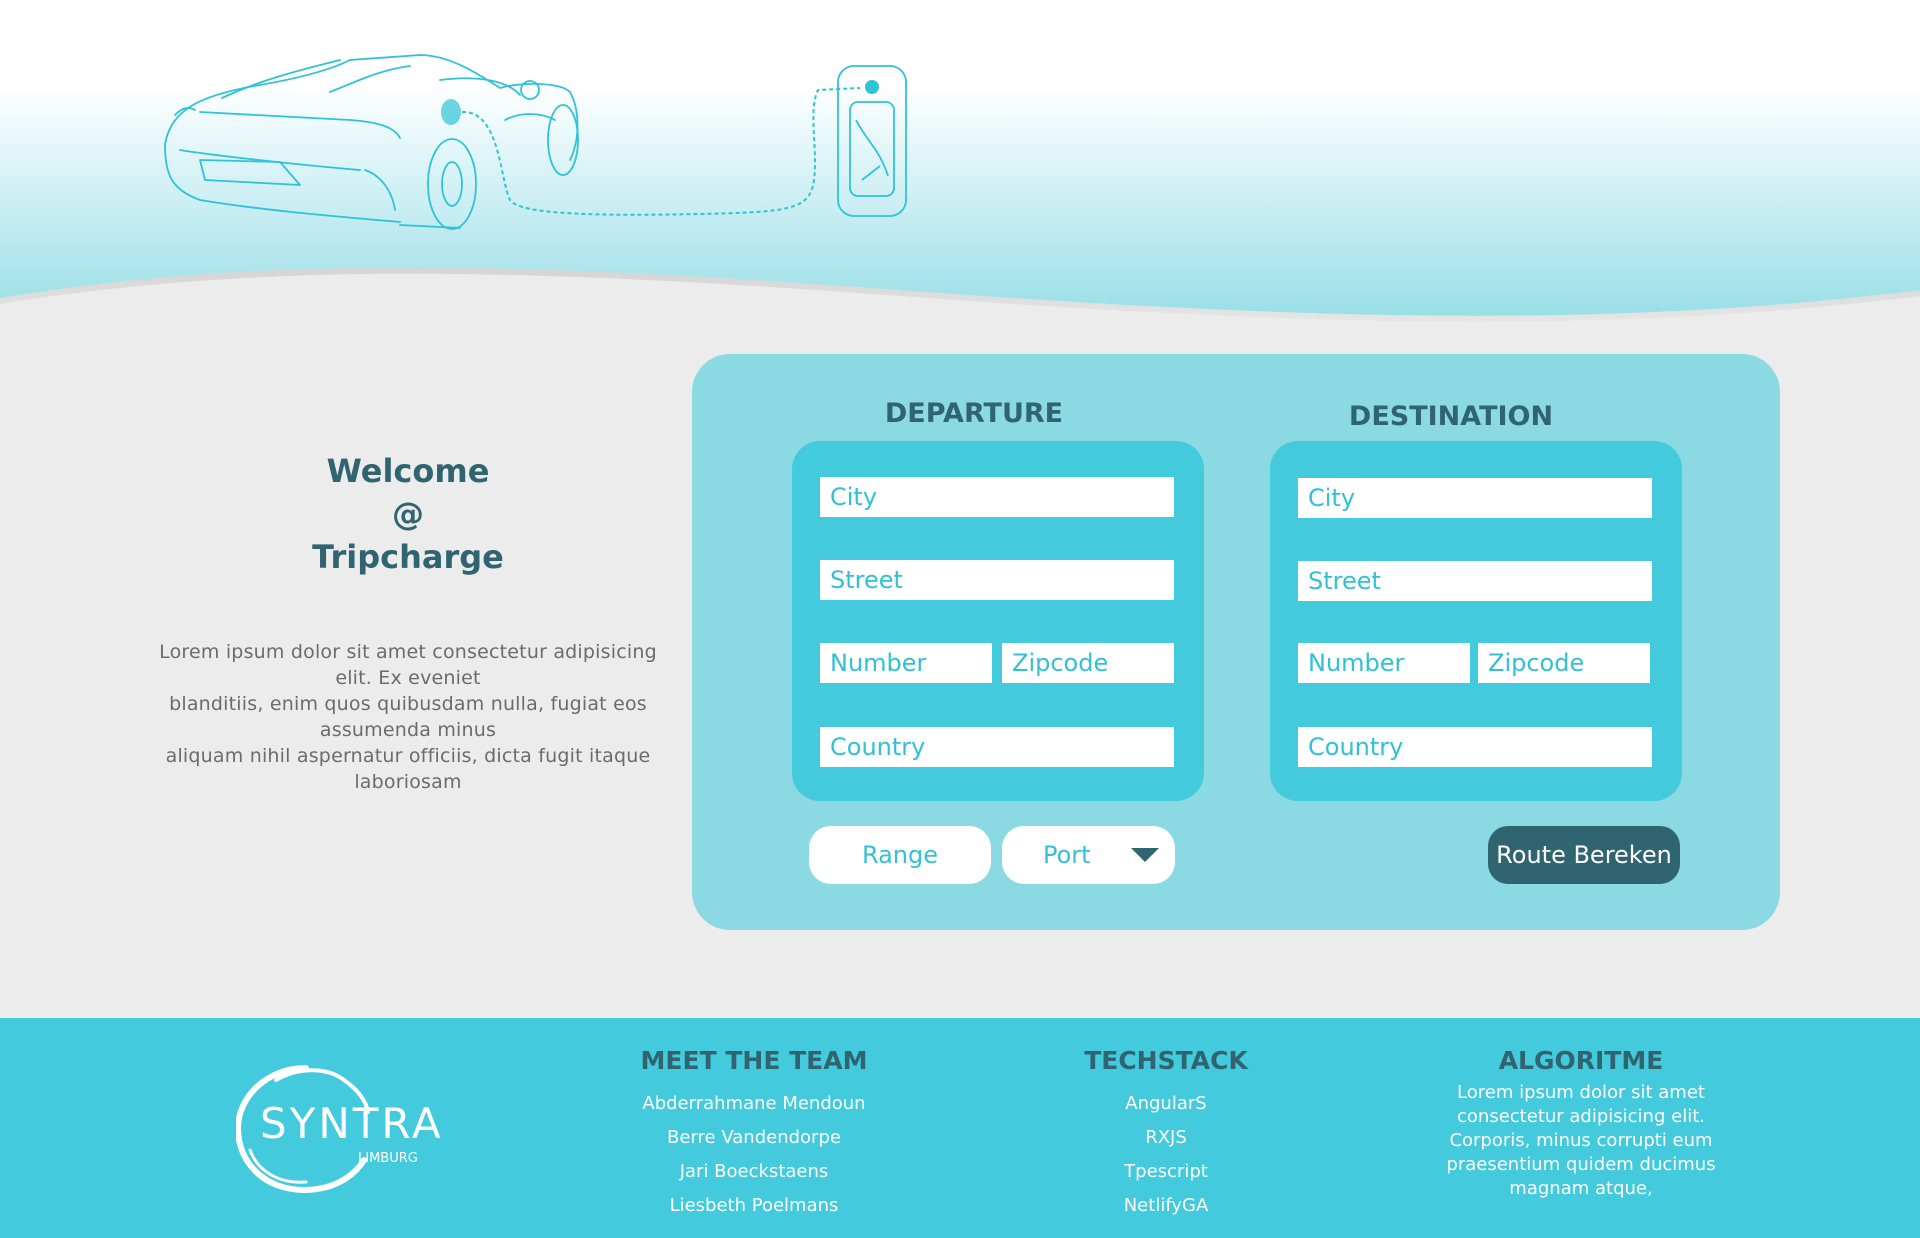 Image resolution: width=1920 pixels, height=1238 pixels. What do you see at coordinates (906, 663) in the screenshot?
I see `departure-number-input` at bounding box center [906, 663].